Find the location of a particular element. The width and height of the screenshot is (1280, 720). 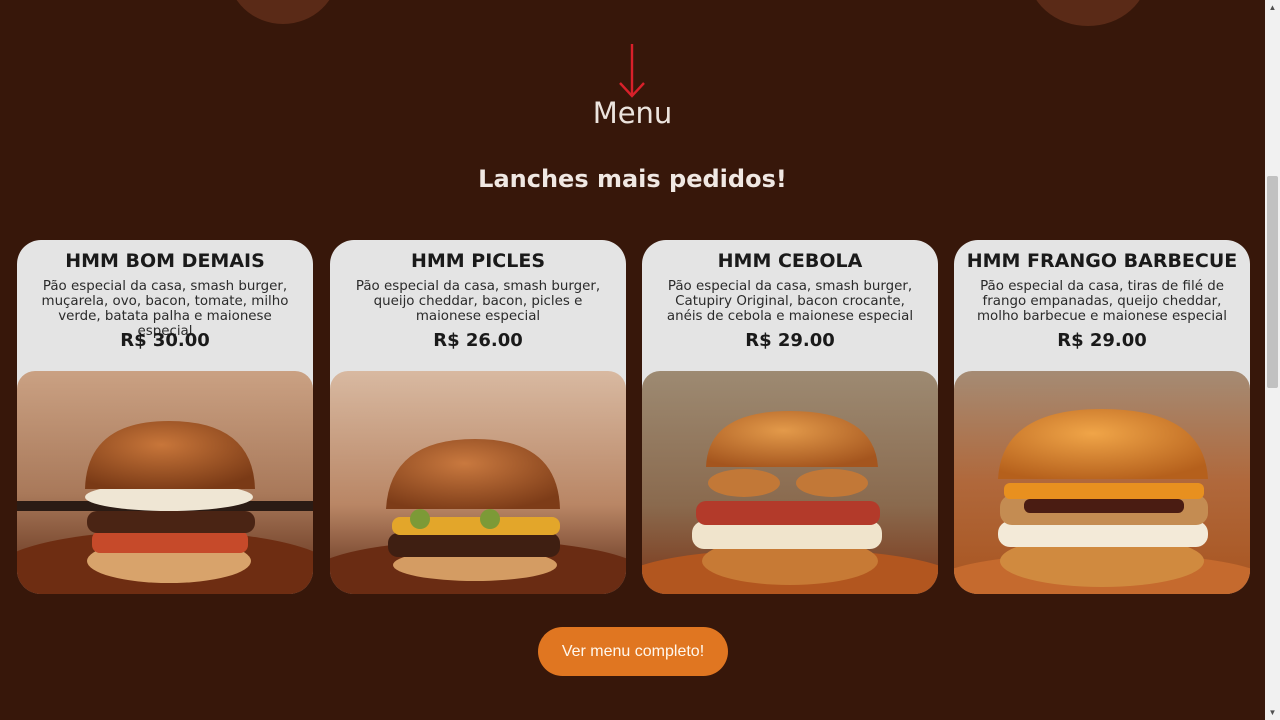

menu-heading: Menu is located at coordinates (632, 113).